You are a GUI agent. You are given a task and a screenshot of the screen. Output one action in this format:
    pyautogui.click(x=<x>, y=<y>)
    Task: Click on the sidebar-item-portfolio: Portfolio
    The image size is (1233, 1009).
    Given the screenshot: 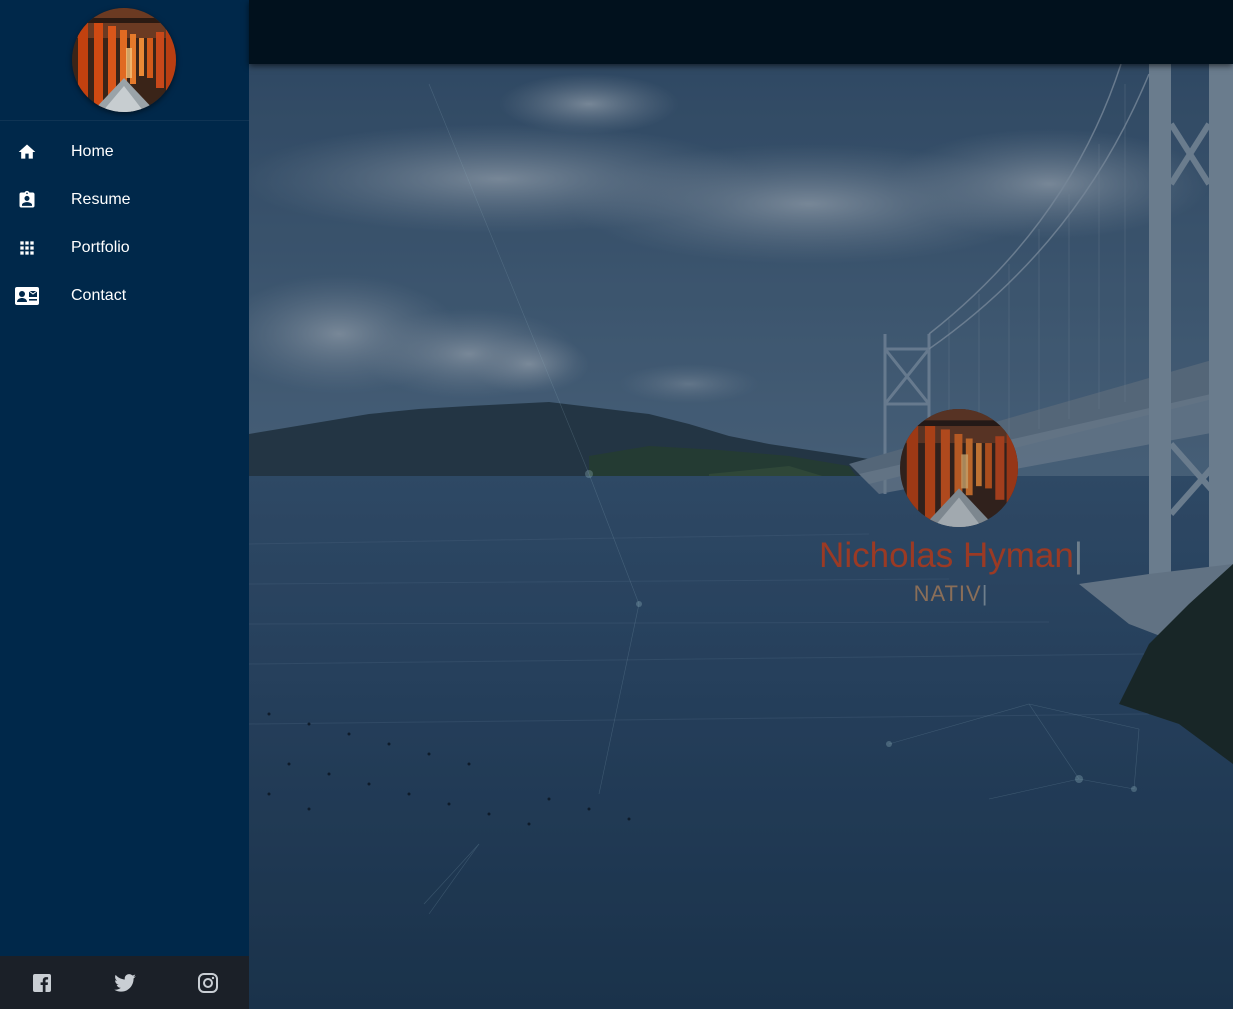 What is the action you would take?
    pyautogui.click(x=124, y=248)
    